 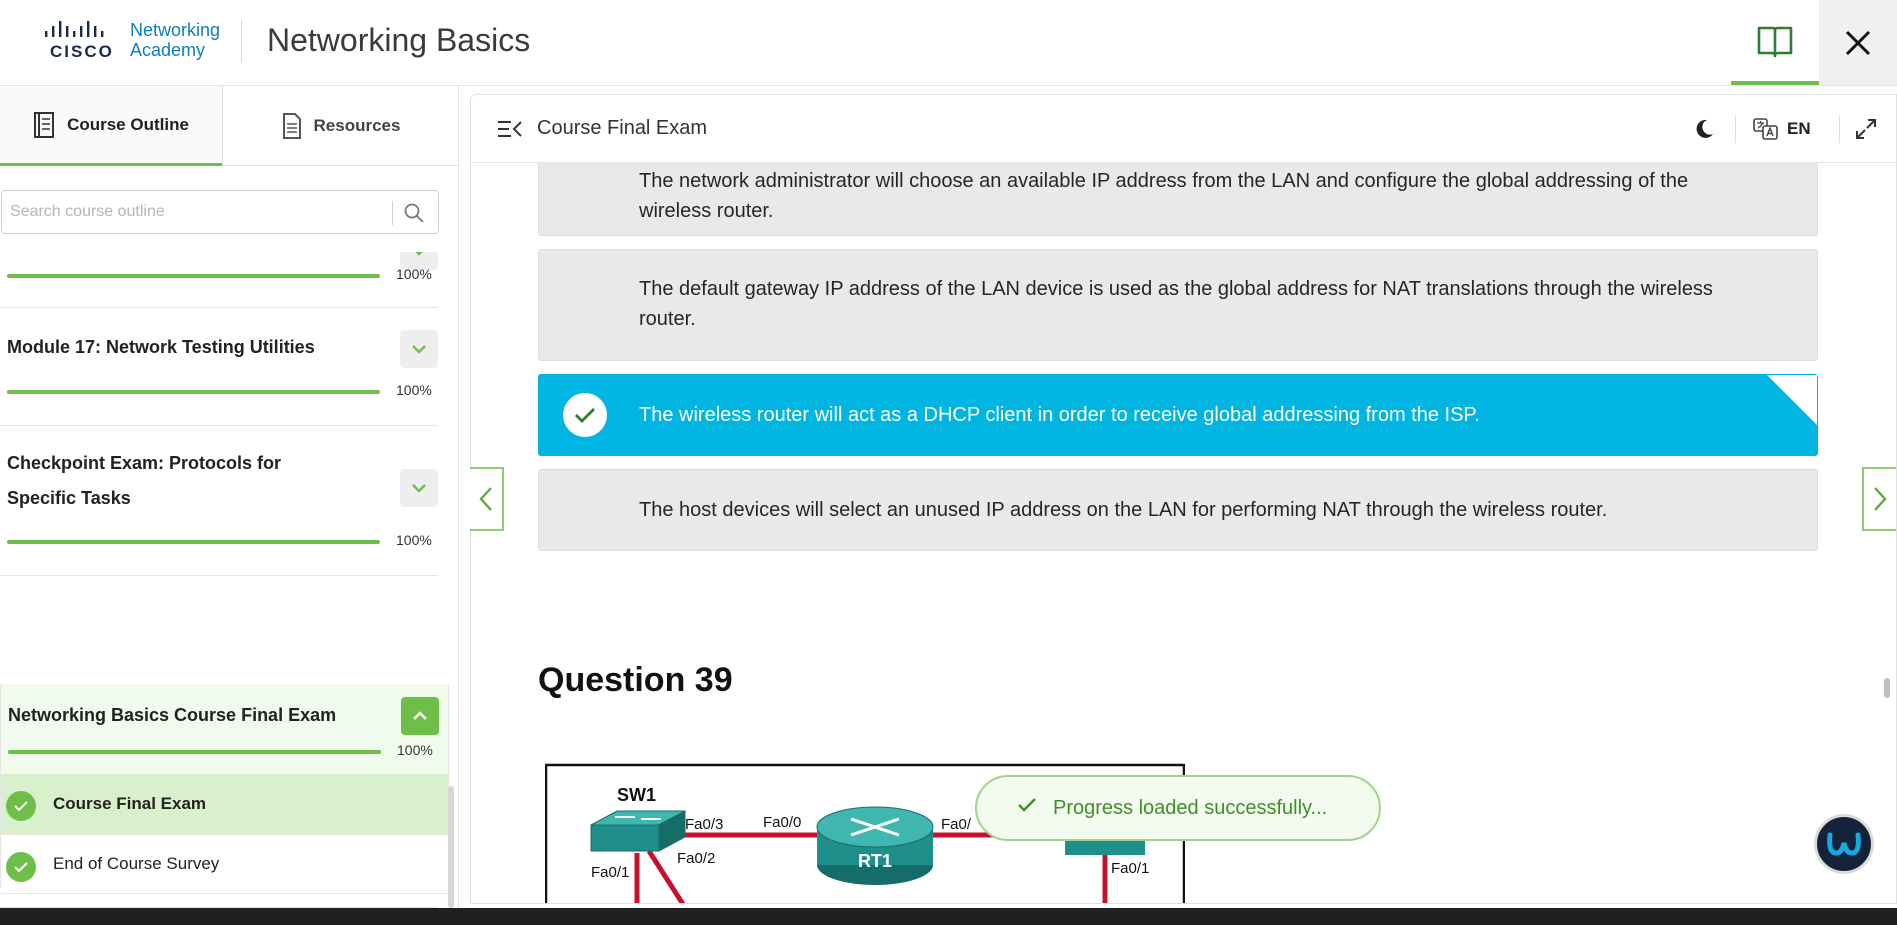 What do you see at coordinates (136, 863) in the screenshot?
I see `outline-item-label: End of Course Survey` at bounding box center [136, 863].